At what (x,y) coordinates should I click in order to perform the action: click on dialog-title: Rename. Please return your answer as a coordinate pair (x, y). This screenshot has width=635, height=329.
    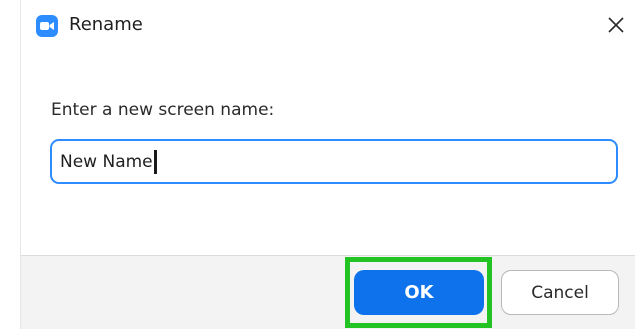
    Looking at the image, I should click on (106, 24).